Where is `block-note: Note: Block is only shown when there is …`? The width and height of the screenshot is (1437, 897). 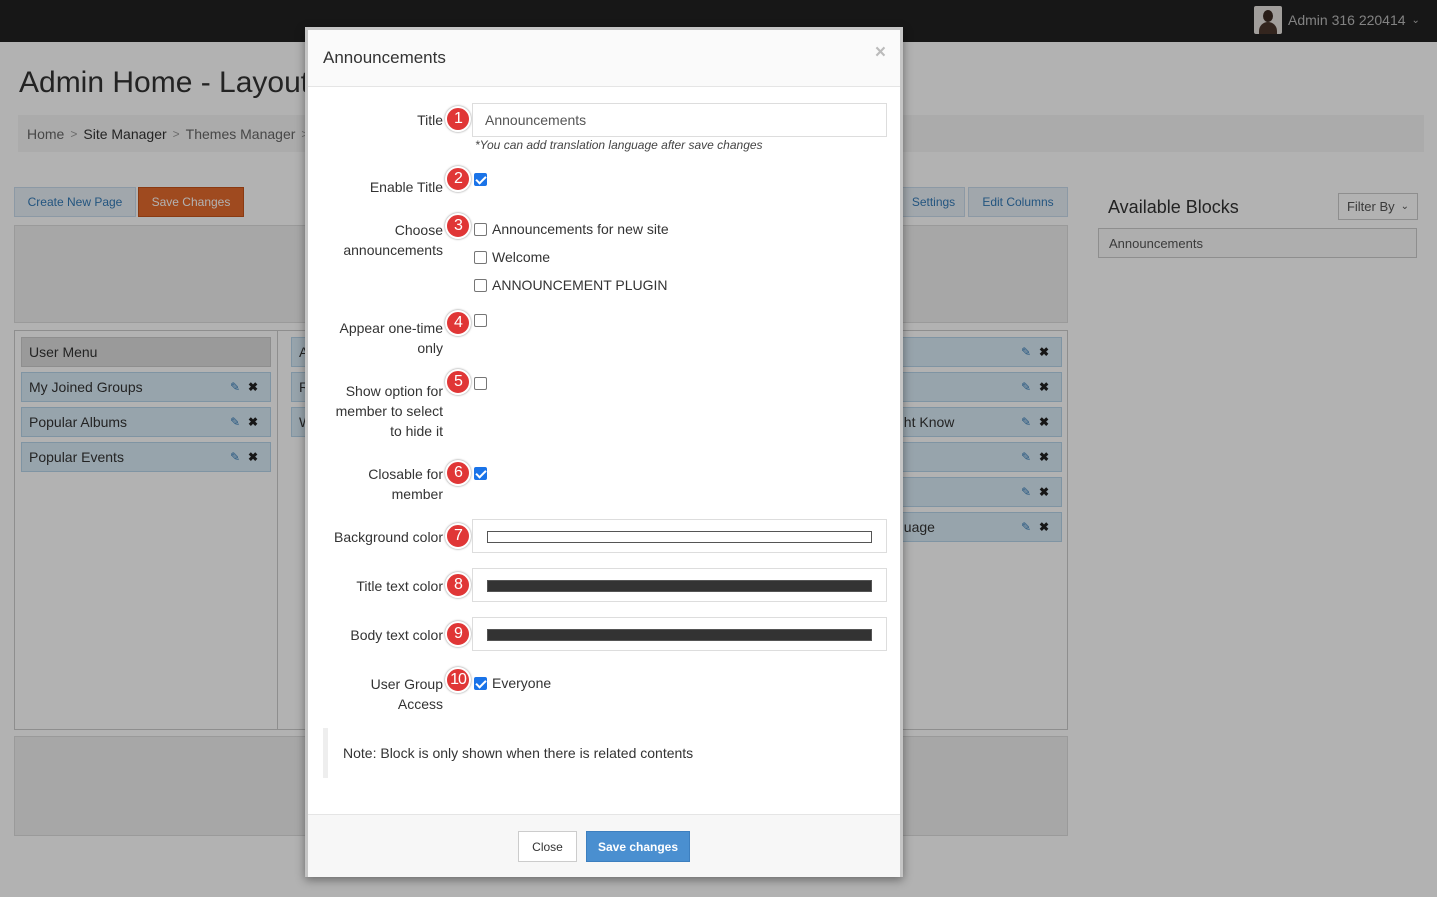 block-note: Note: Block is only shown when there is … is located at coordinates (605, 753).